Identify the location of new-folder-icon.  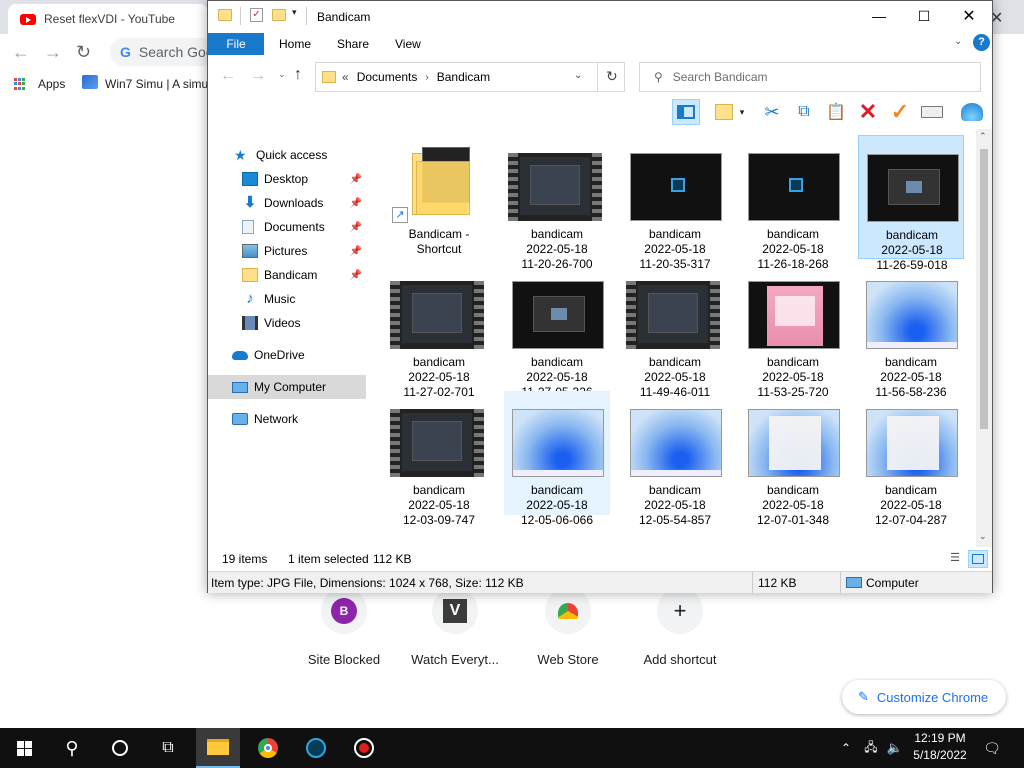
(279, 15).